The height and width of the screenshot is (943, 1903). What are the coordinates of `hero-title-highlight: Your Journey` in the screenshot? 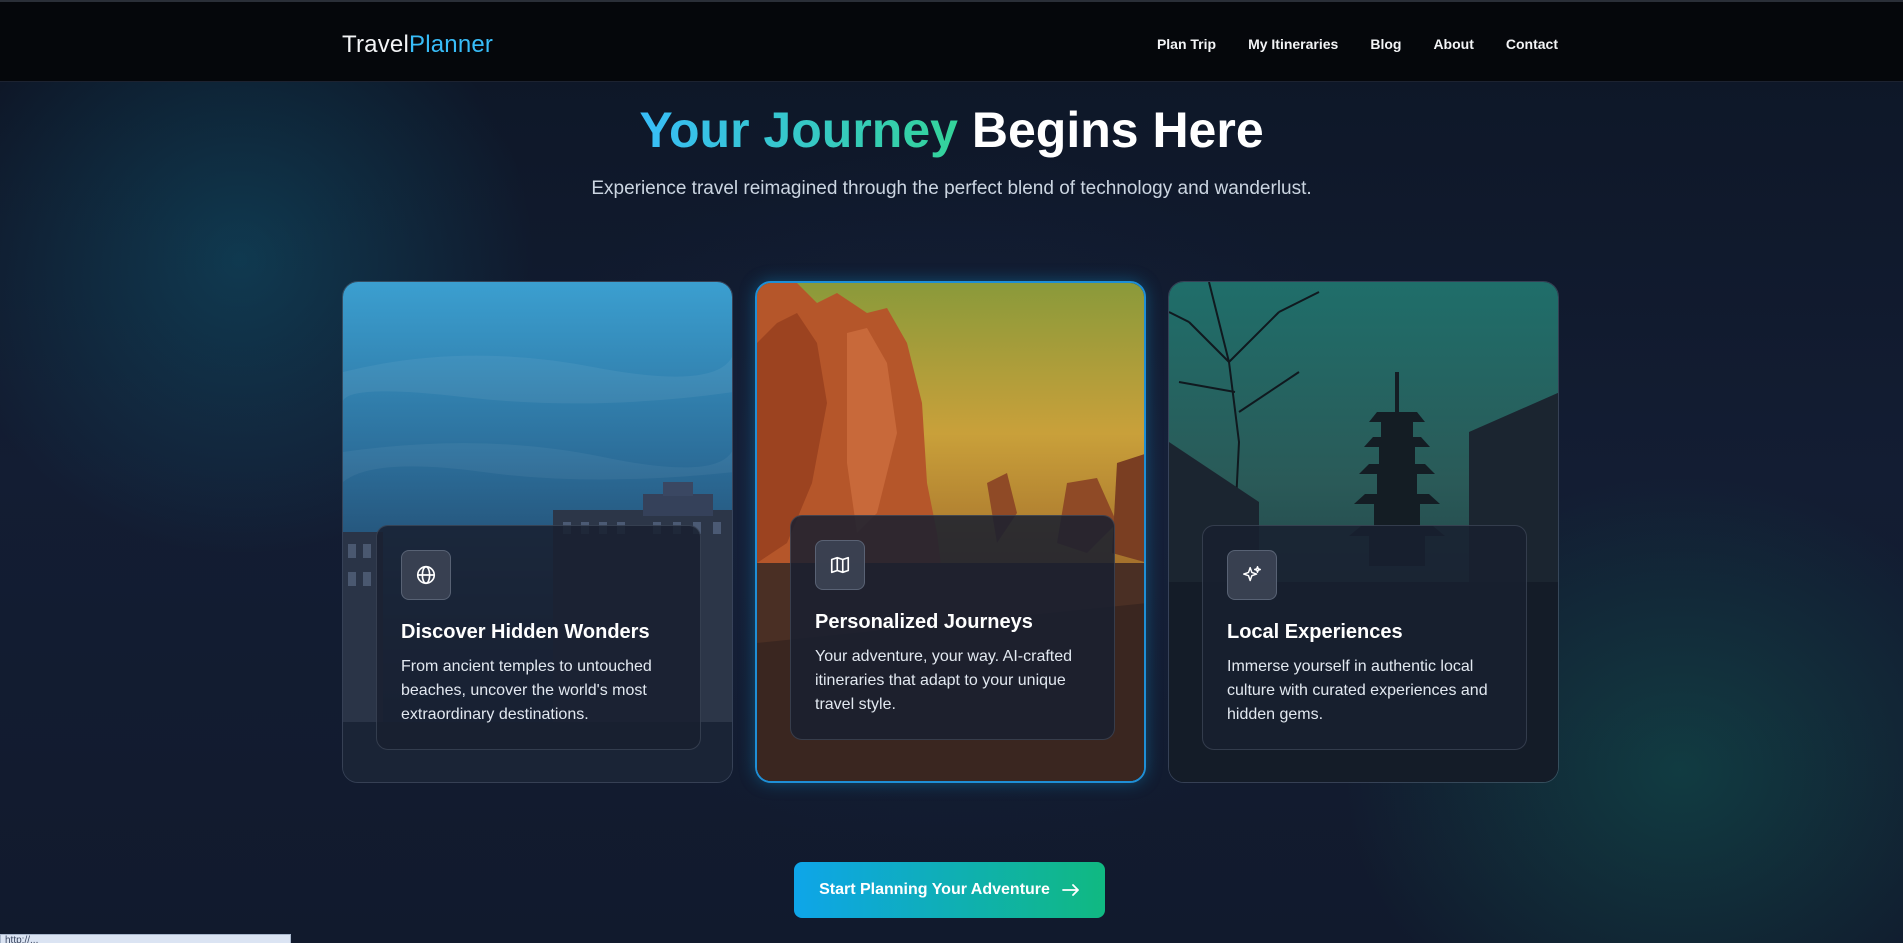 It's located at (798, 130).